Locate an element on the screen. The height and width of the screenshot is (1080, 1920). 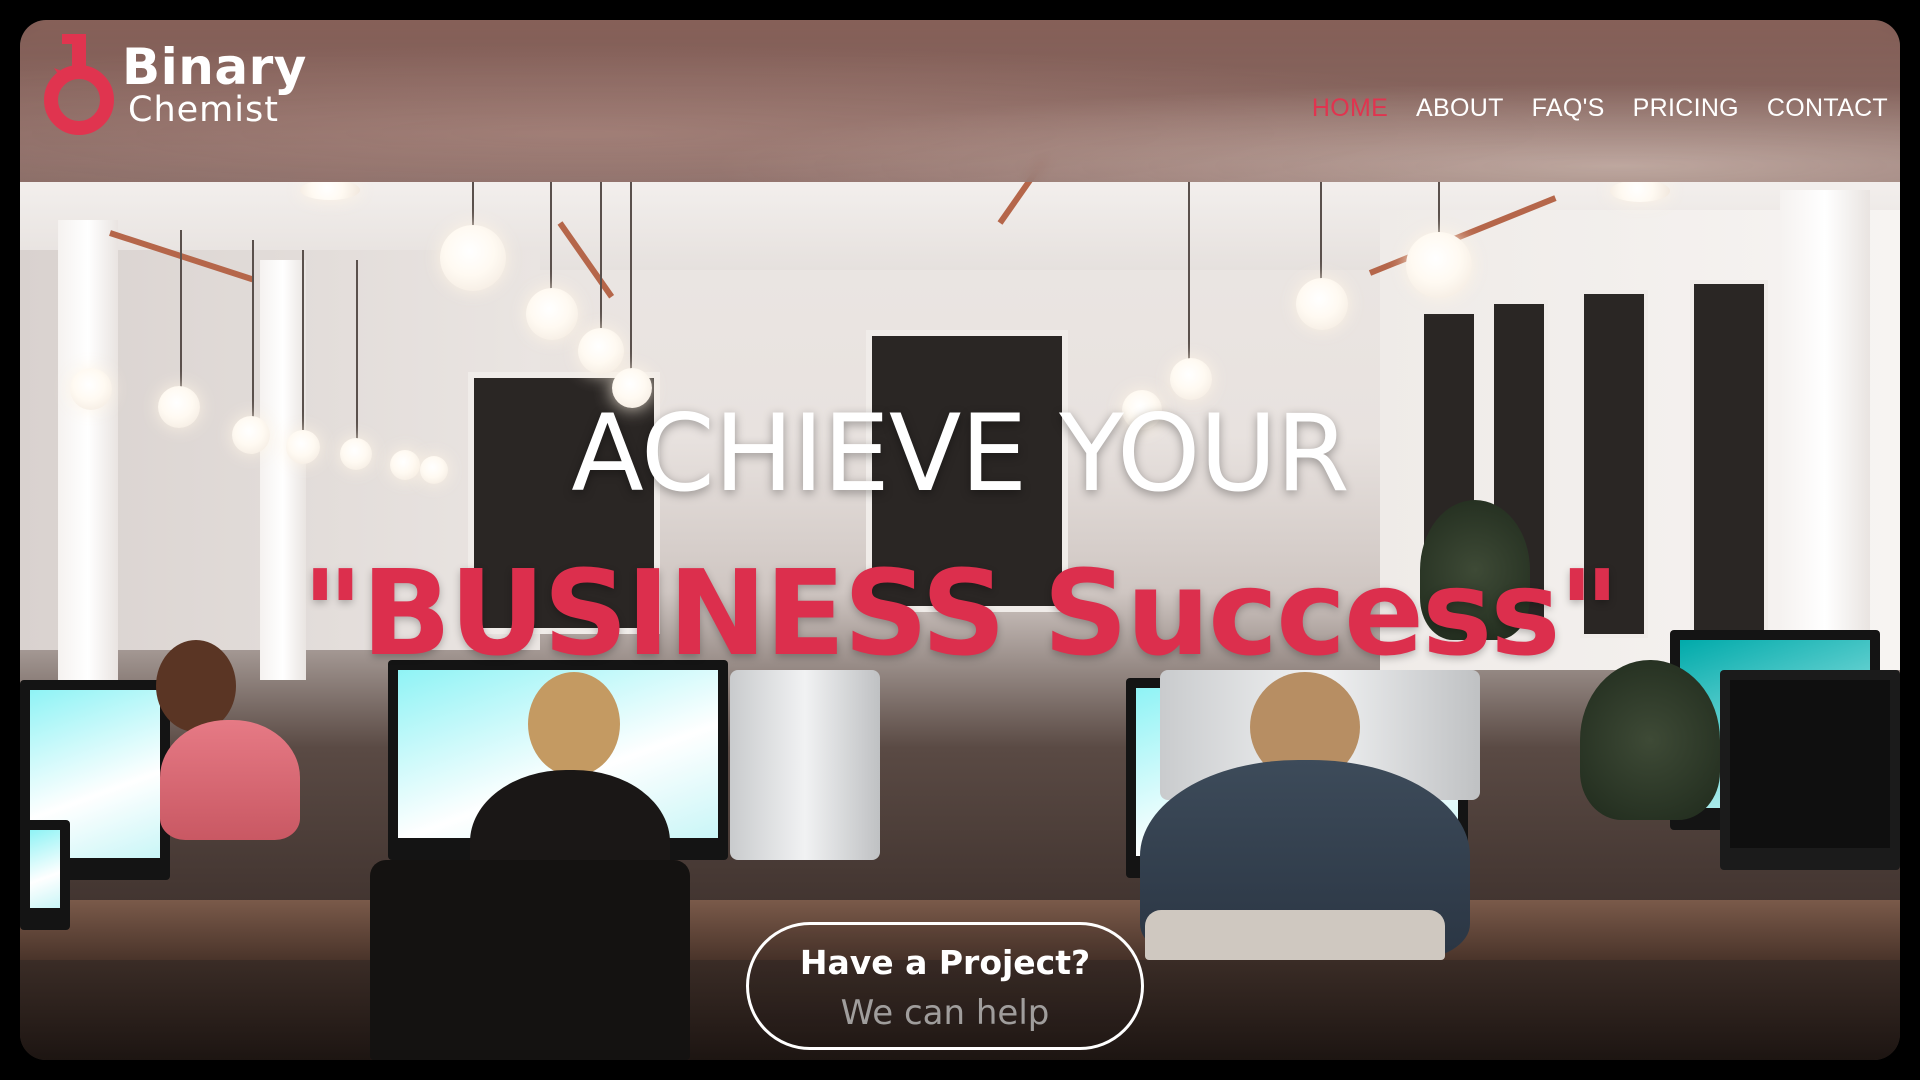
hero-highlight: "BUSINESS Success" is located at coordinates (960, 613).